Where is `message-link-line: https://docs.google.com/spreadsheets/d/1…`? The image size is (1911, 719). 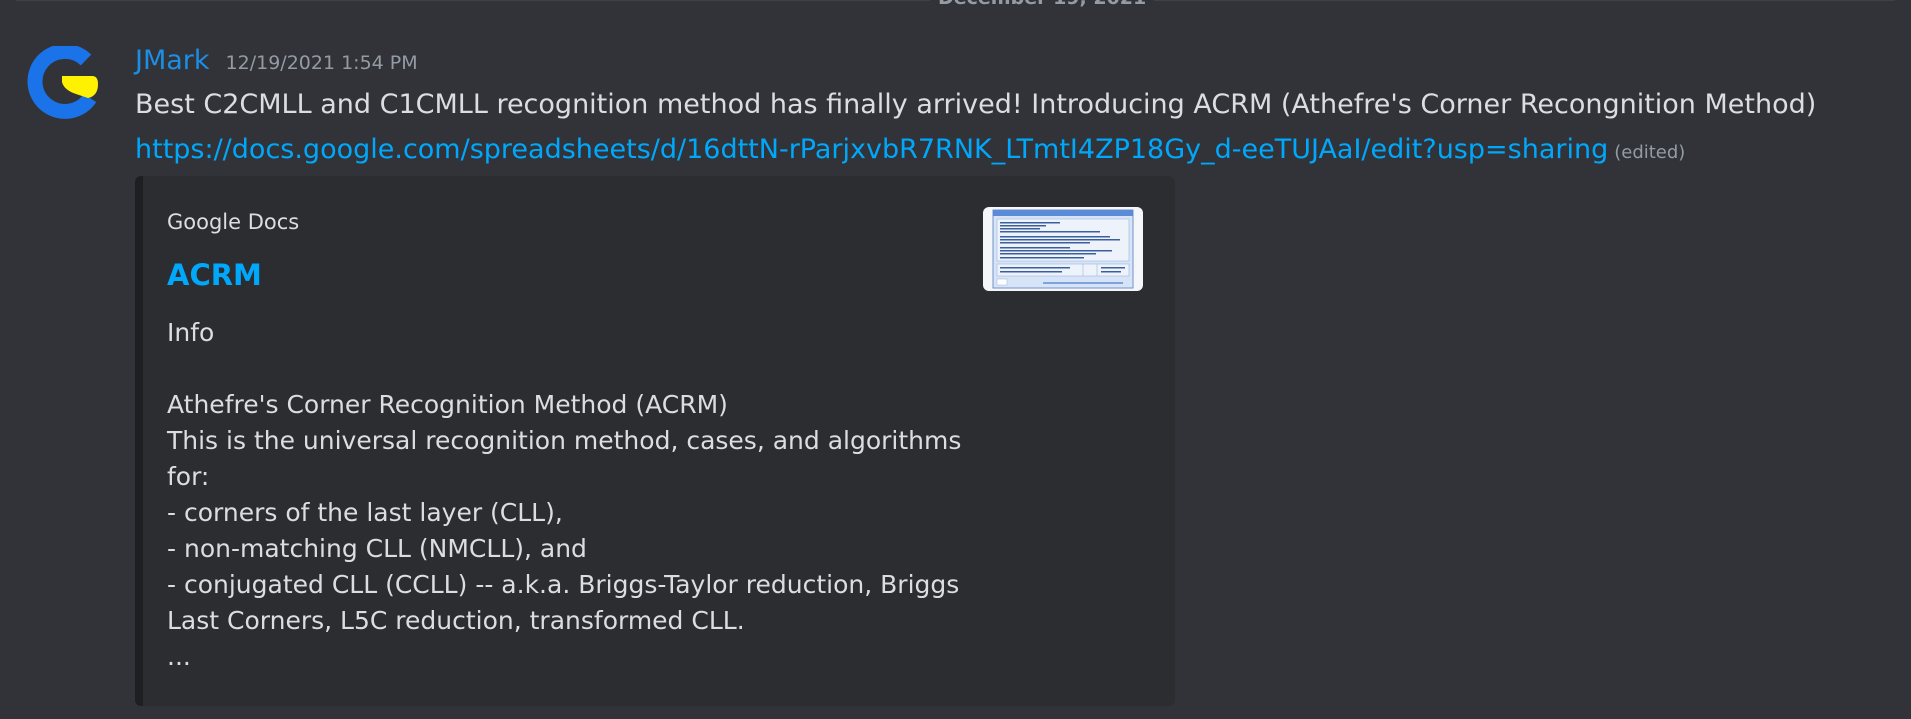
message-link-line: https://docs.google.com/spreadsheets/d/1… is located at coordinates (910, 151).